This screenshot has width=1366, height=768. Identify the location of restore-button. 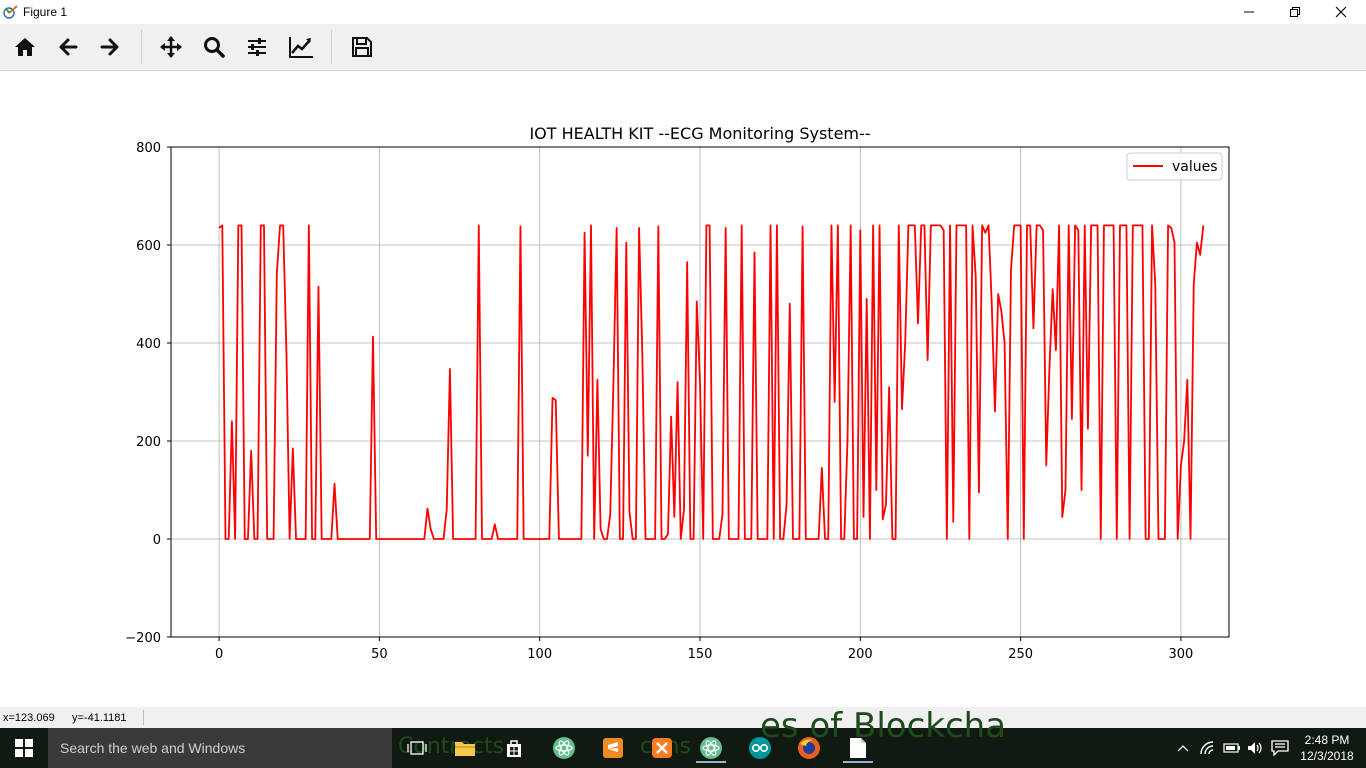
(1295, 12).